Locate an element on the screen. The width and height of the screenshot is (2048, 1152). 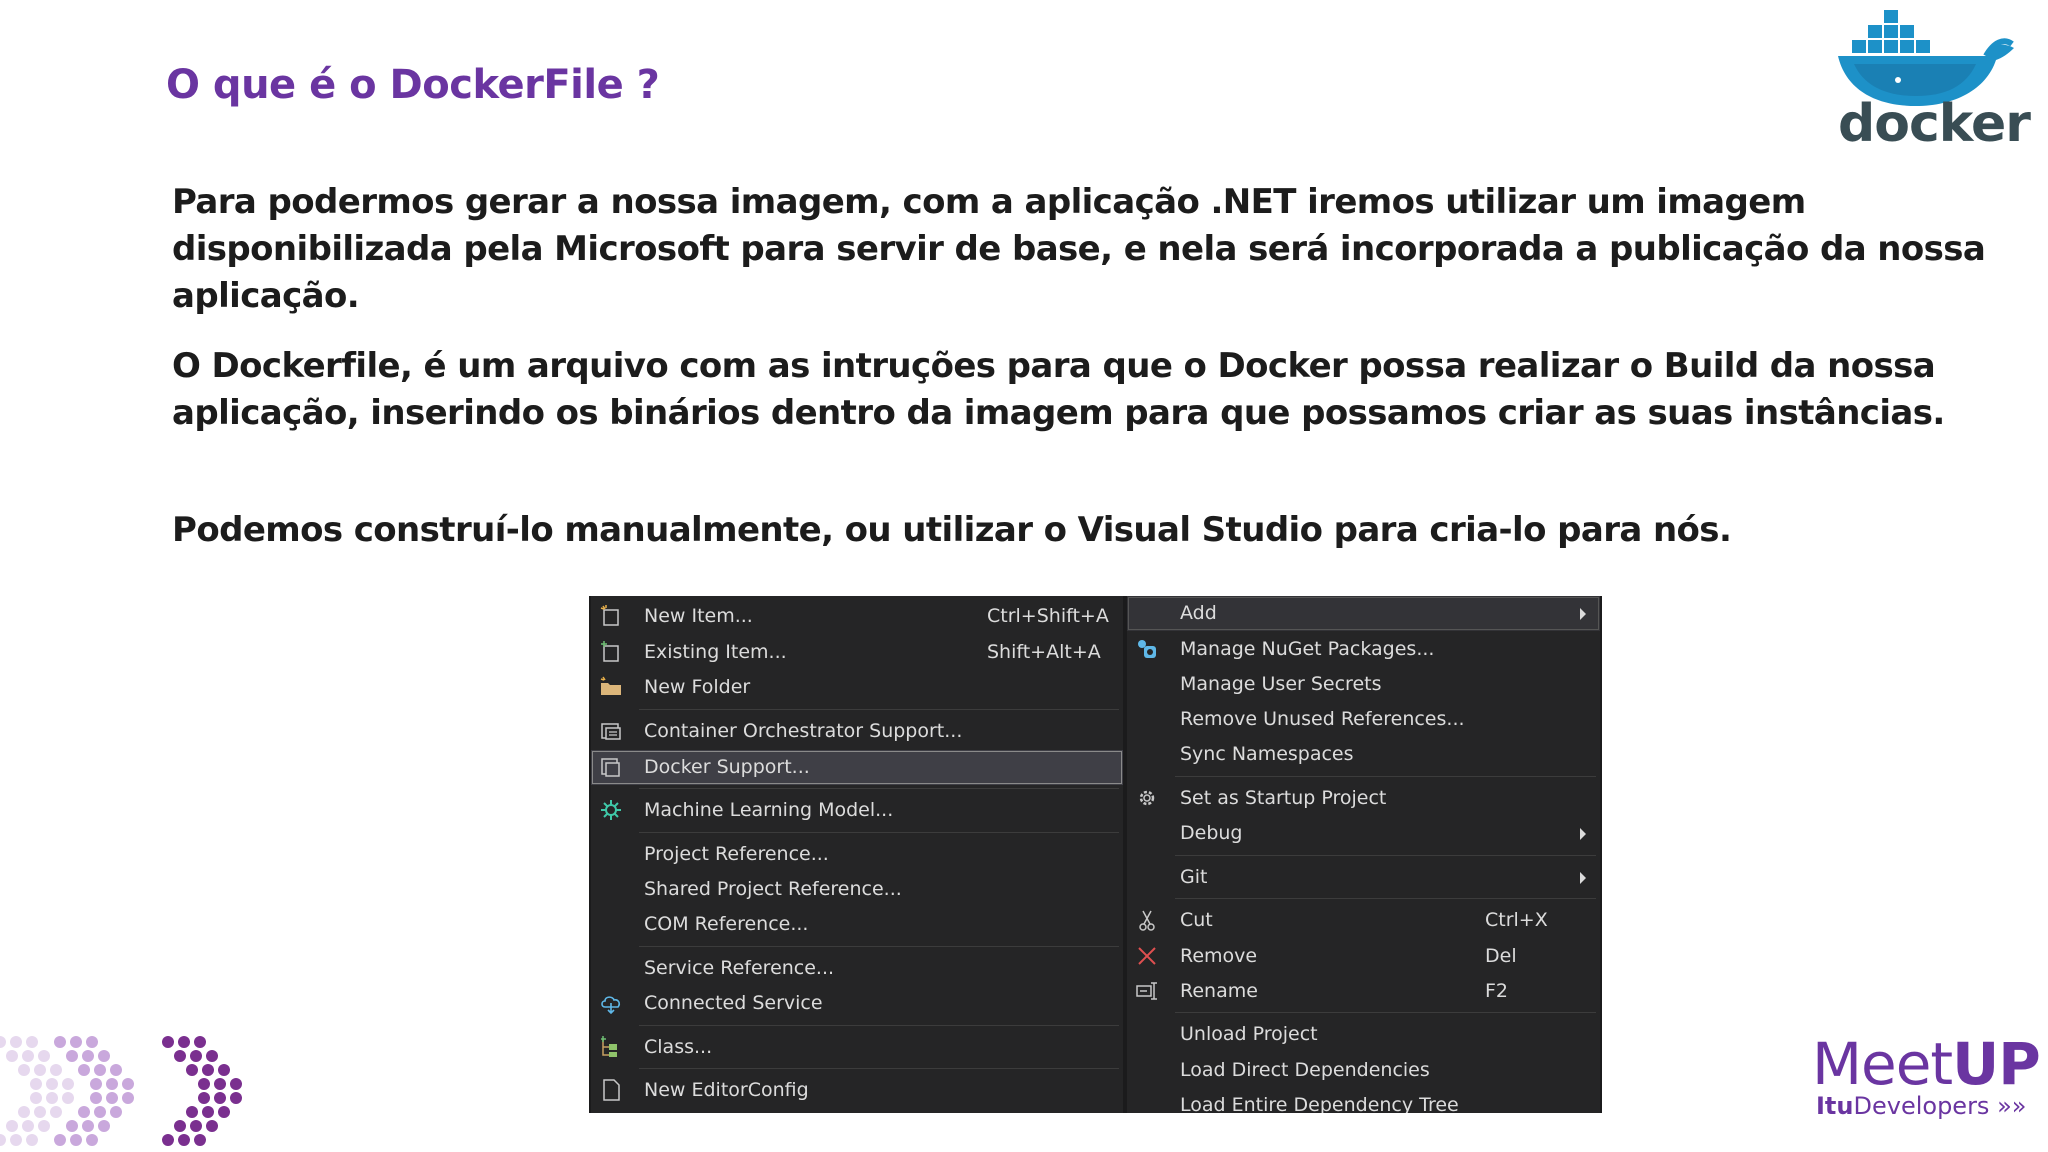
menu-item-remove: Remove Del is located at coordinates (1363, 956).